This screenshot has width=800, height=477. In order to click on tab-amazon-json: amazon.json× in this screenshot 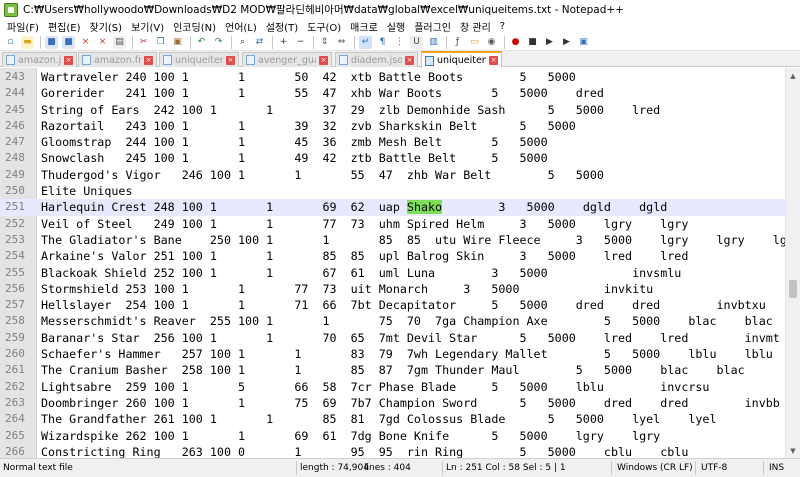, I will do `click(39, 59)`.